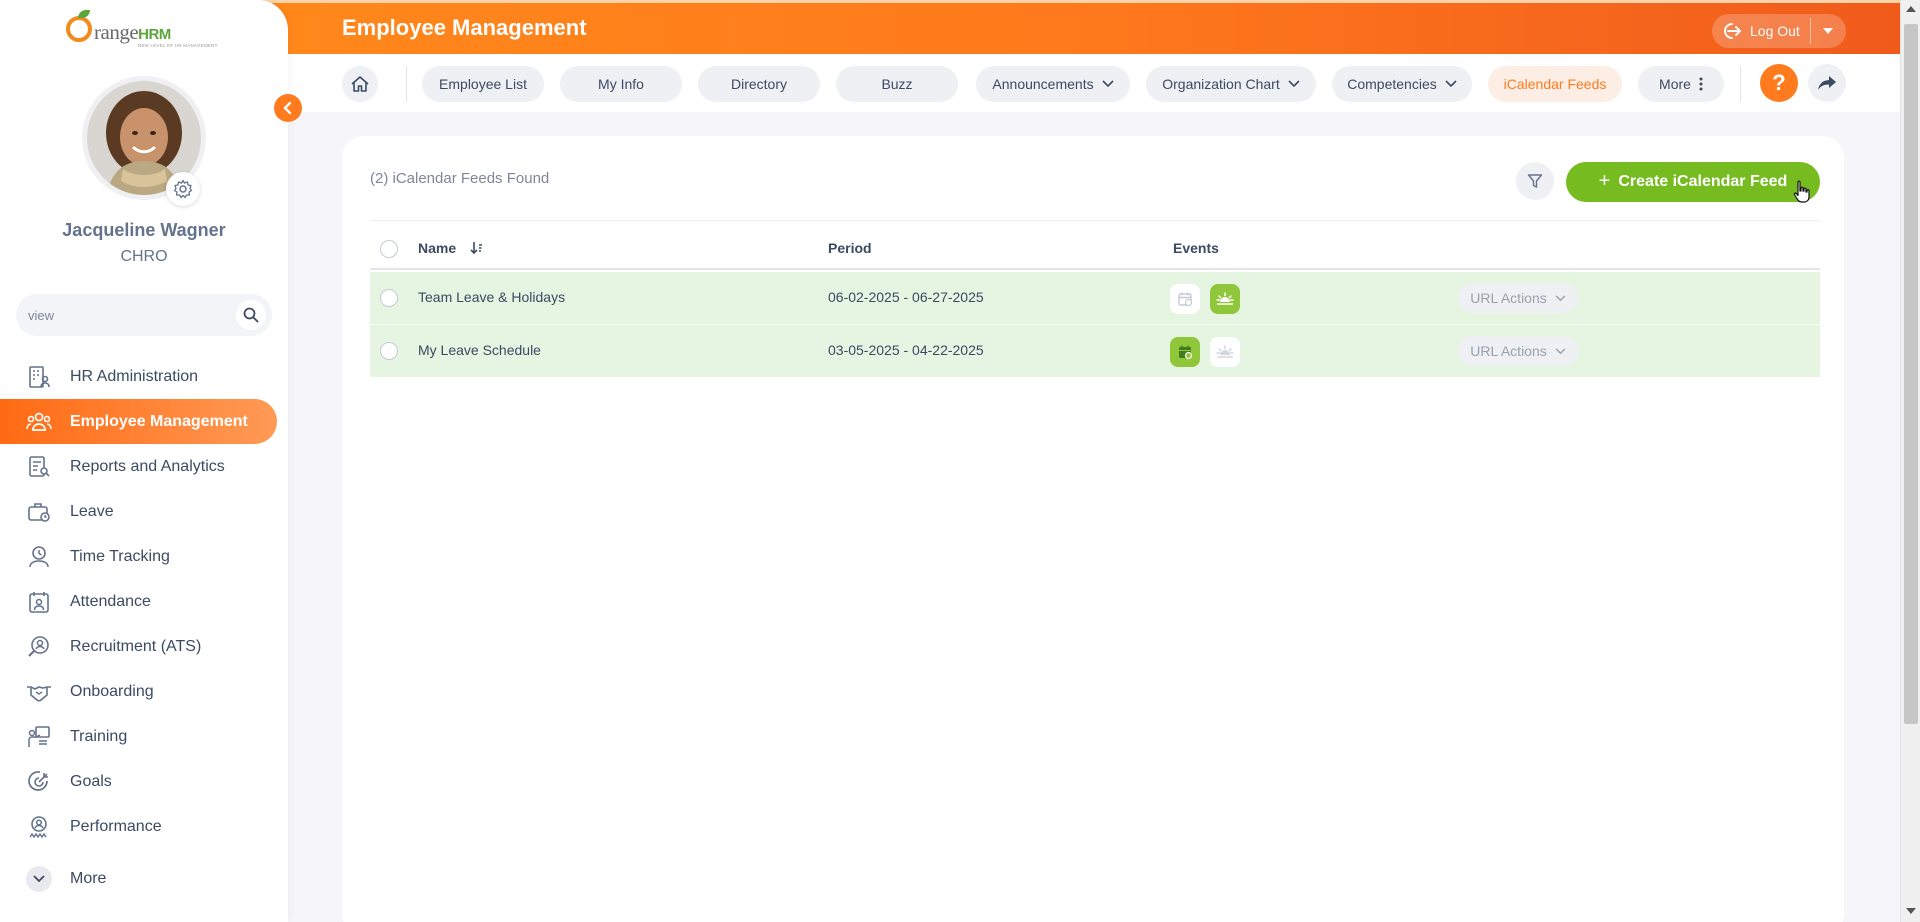 The image size is (1920, 922). I want to click on logout-button: Log Out, so click(1761, 31).